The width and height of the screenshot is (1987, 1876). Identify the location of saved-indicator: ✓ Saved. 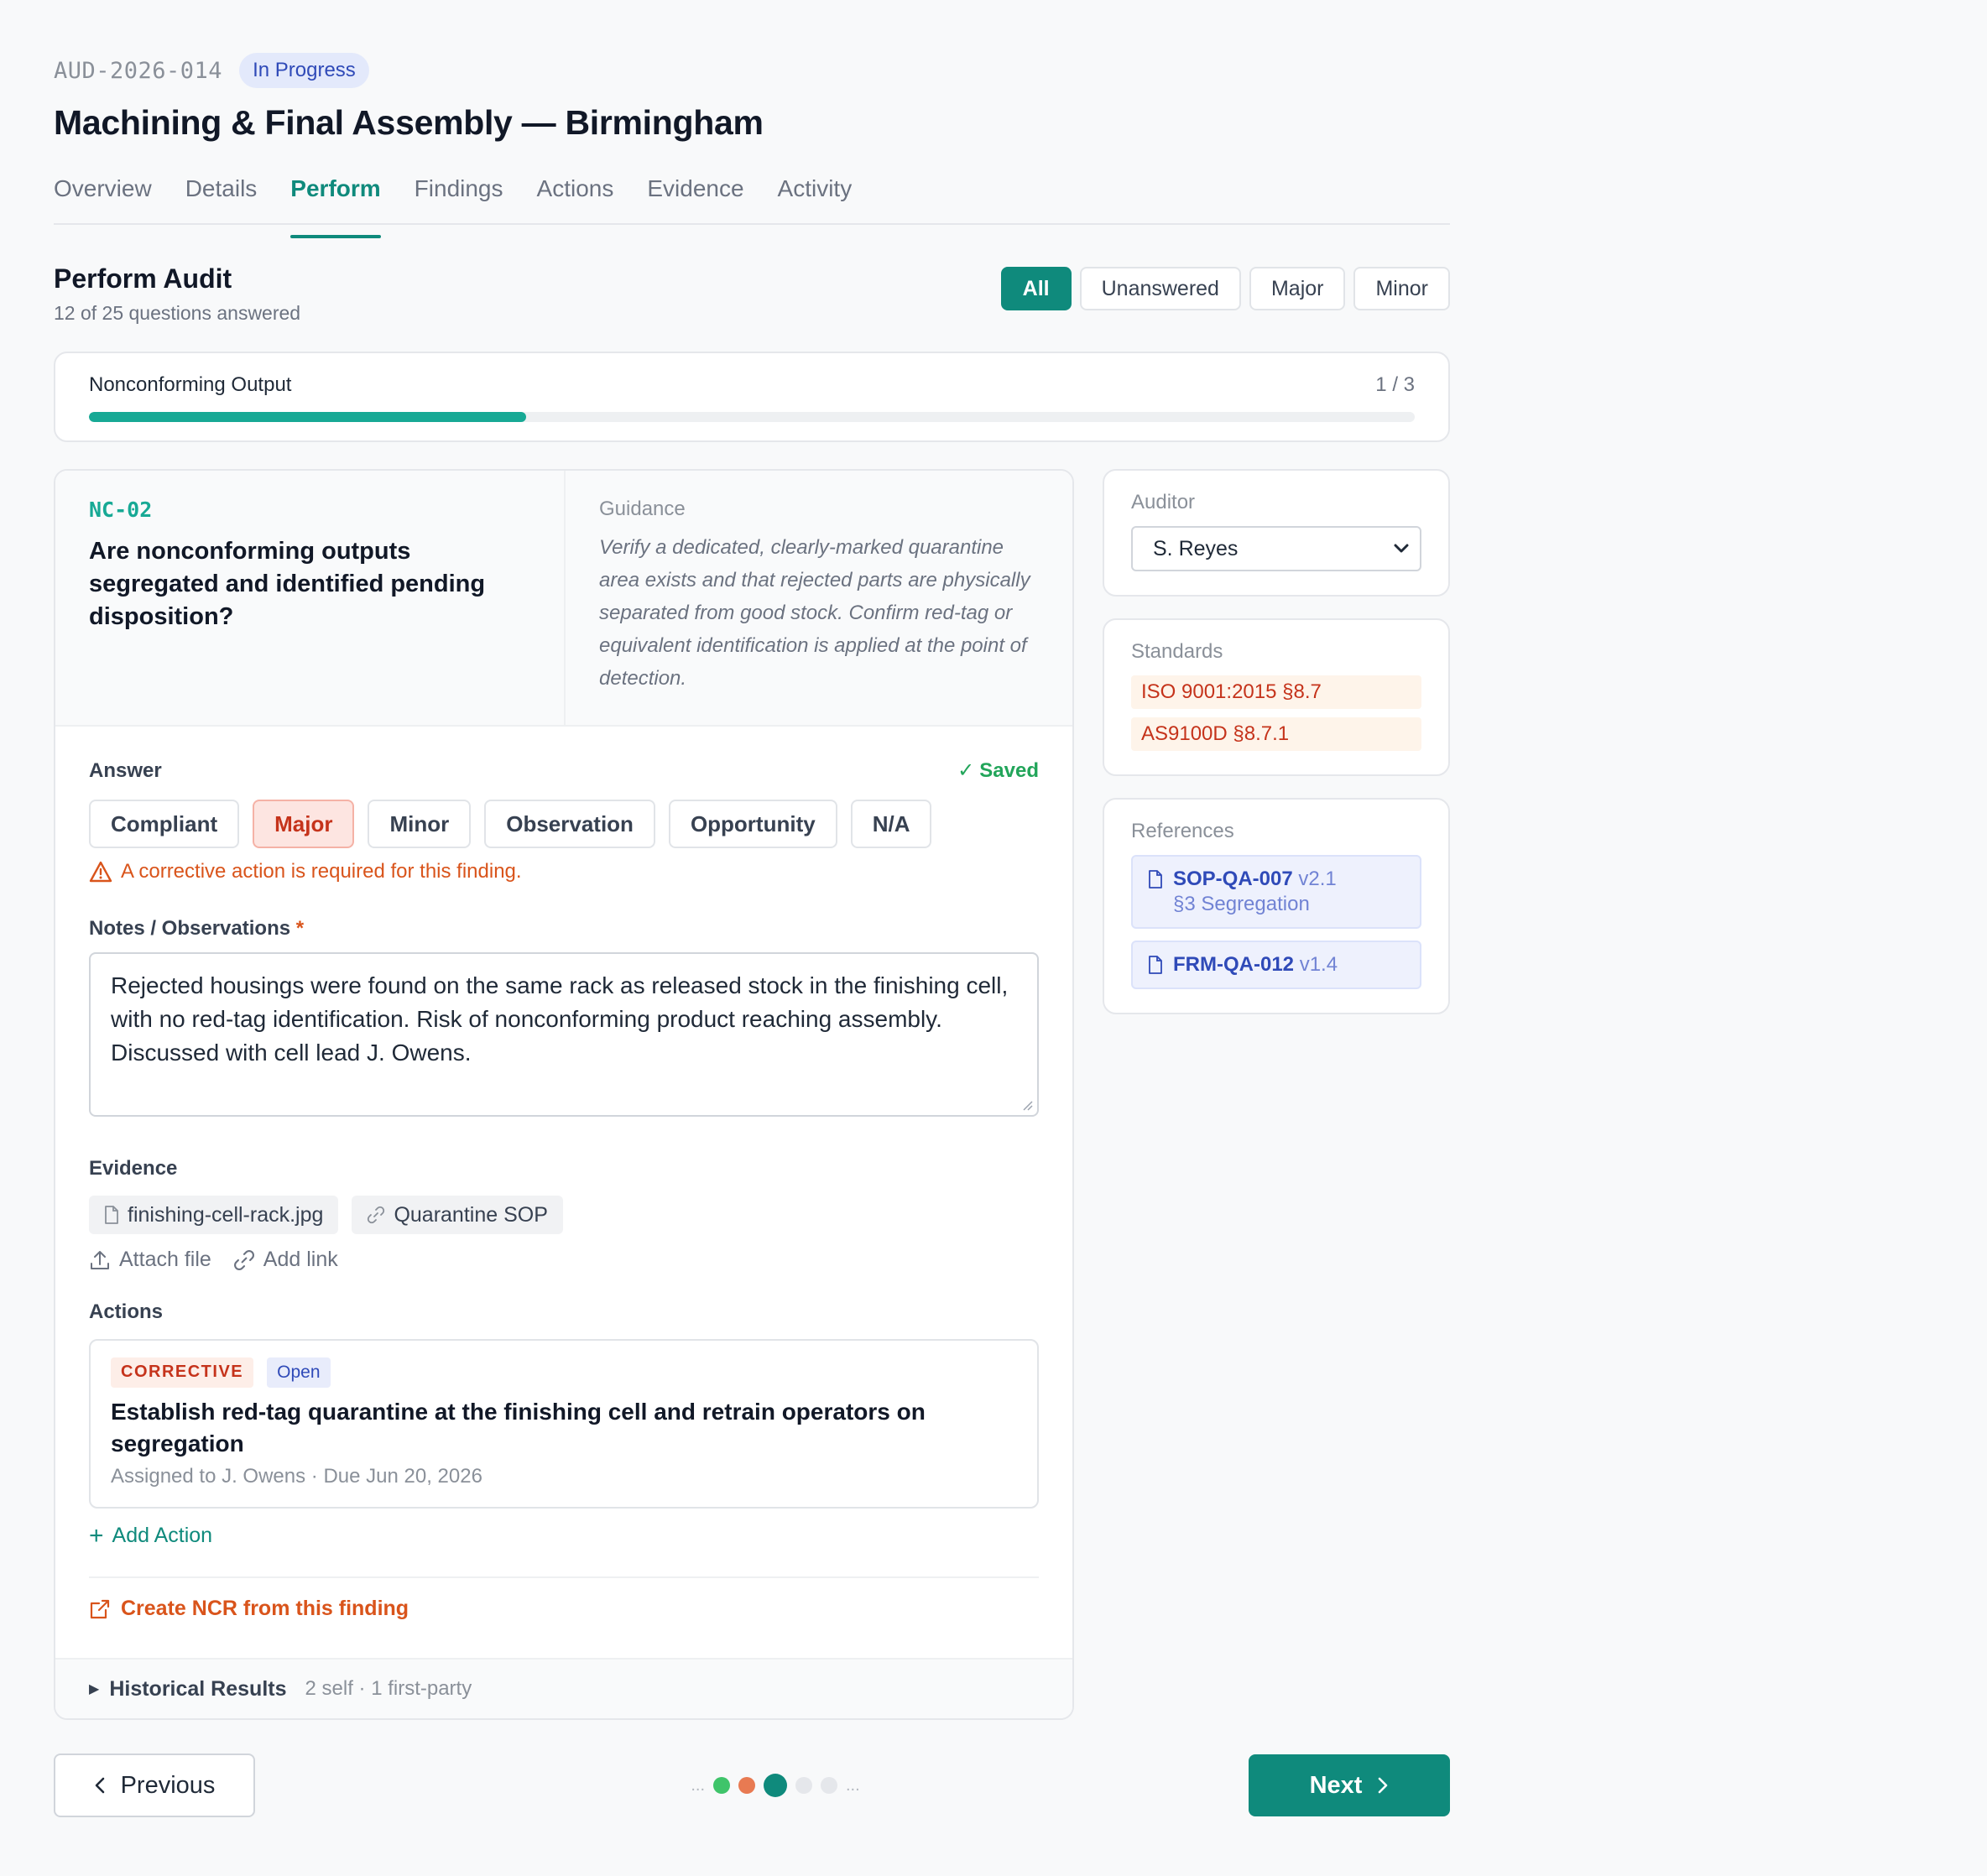
(998, 770).